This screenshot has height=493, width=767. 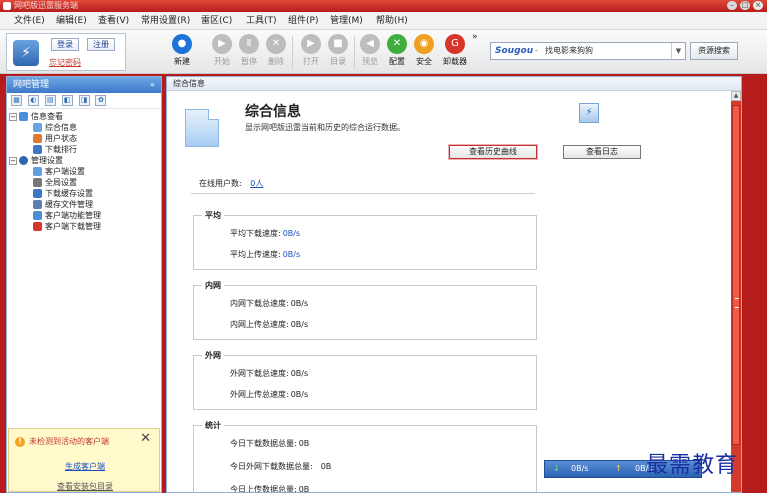 I want to click on generate-client-link: 生成客户端, so click(x=85, y=466).